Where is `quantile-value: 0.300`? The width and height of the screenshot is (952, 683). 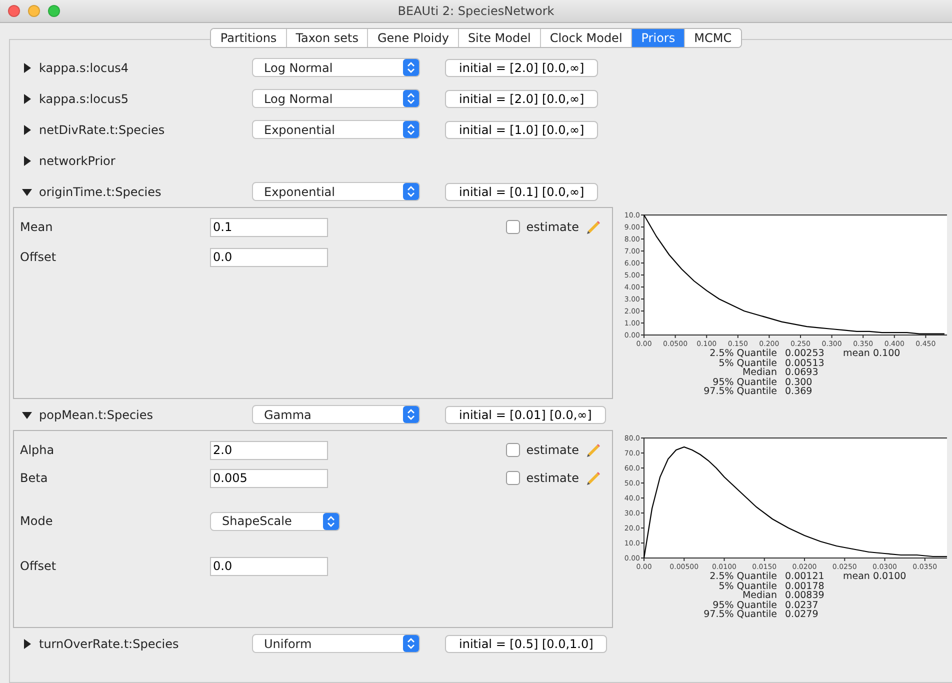
quantile-value: 0.300 is located at coordinates (799, 383).